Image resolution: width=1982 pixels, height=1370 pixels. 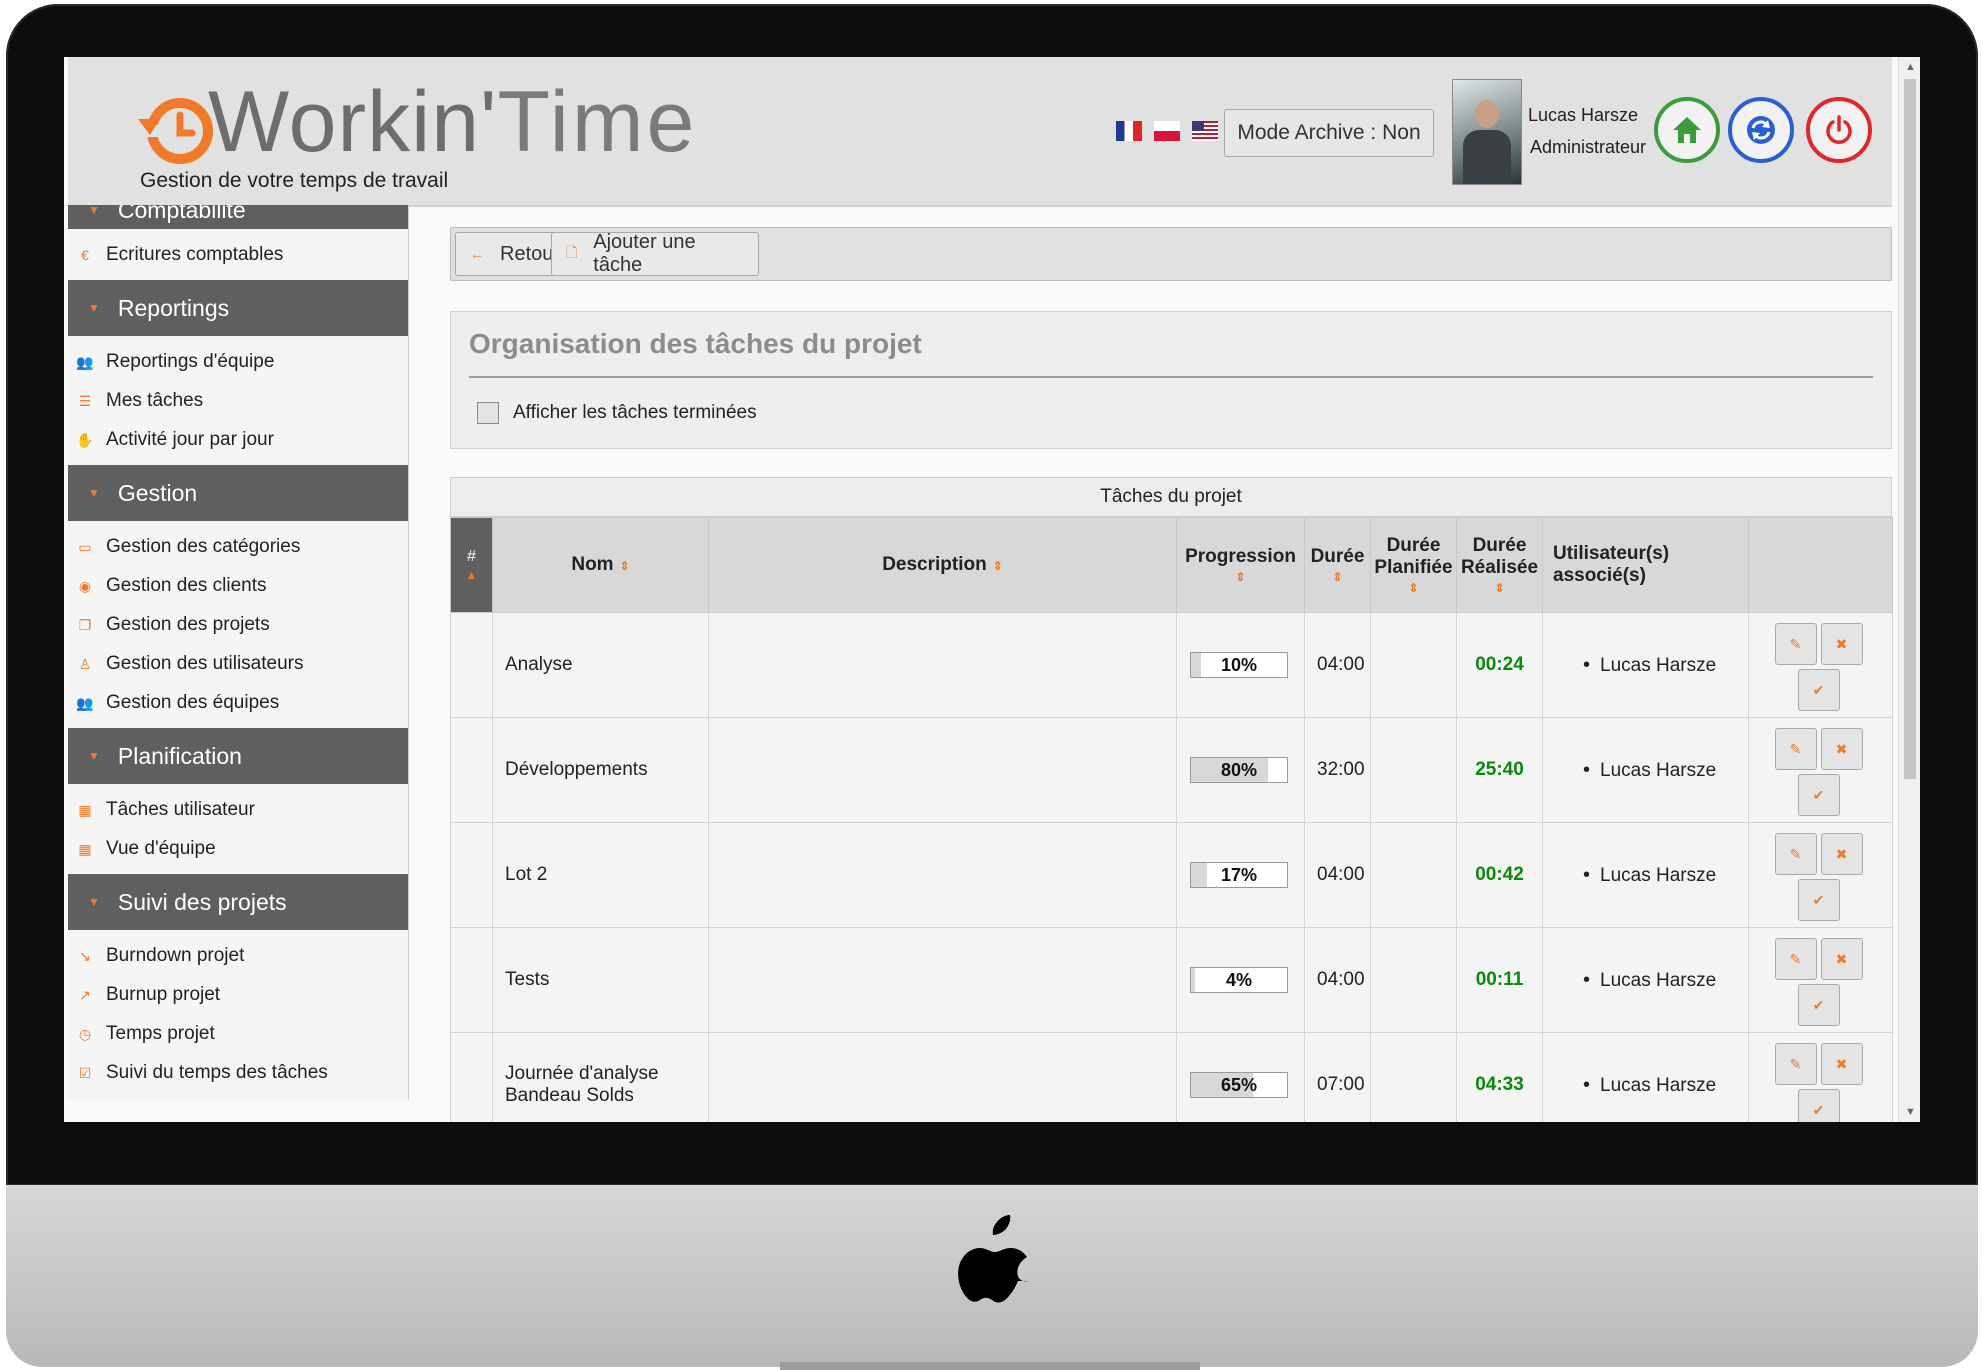 I want to click on logout-button, so click(x=1839, y=130).